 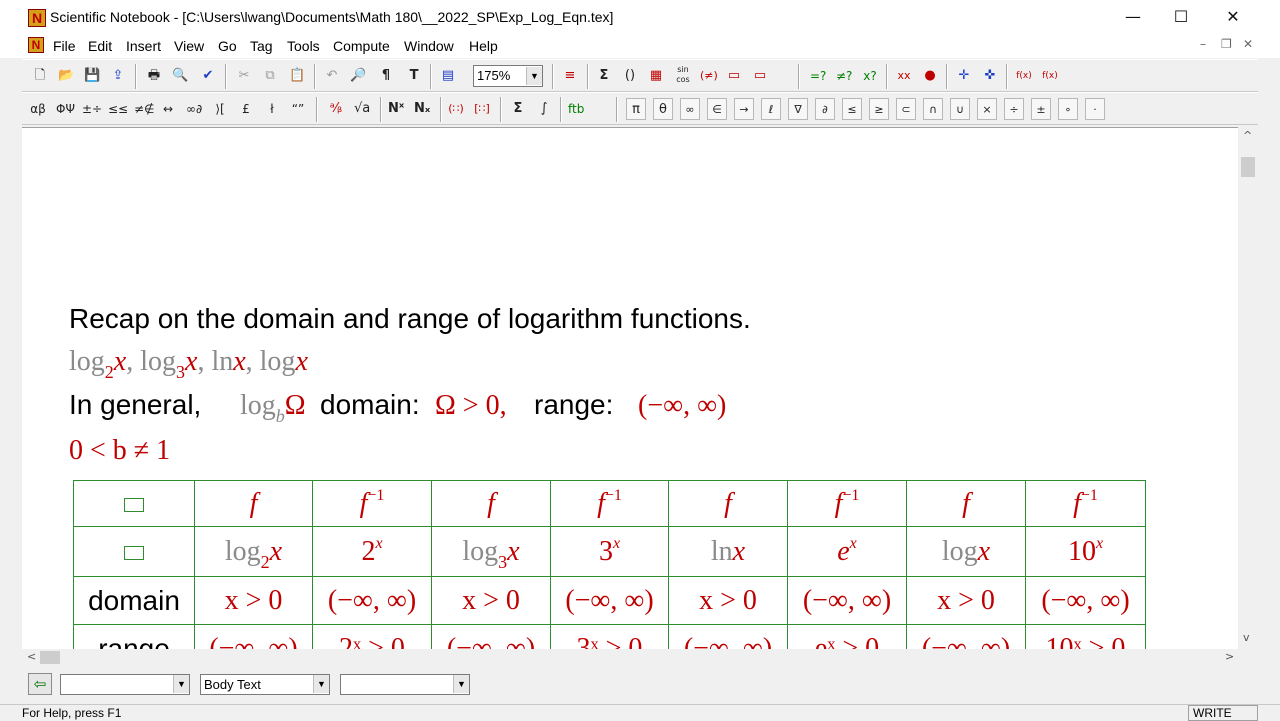 What do you see at coordinates (372, 551) in the screenshot?
I see `table-cell: 2x` at bounding box center [372, 551].